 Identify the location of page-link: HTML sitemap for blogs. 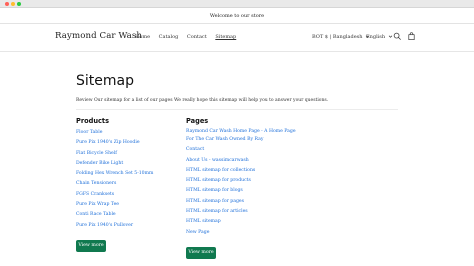
(241, 191).